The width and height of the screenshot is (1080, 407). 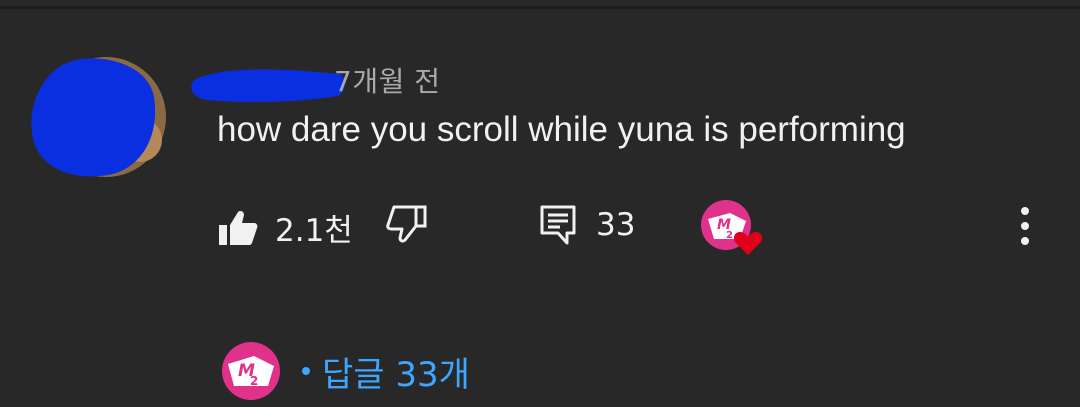 What do you see at coordinates (306, 371) in the screenshot?
I see `bullet-dot` at bounding box center [306, 371].